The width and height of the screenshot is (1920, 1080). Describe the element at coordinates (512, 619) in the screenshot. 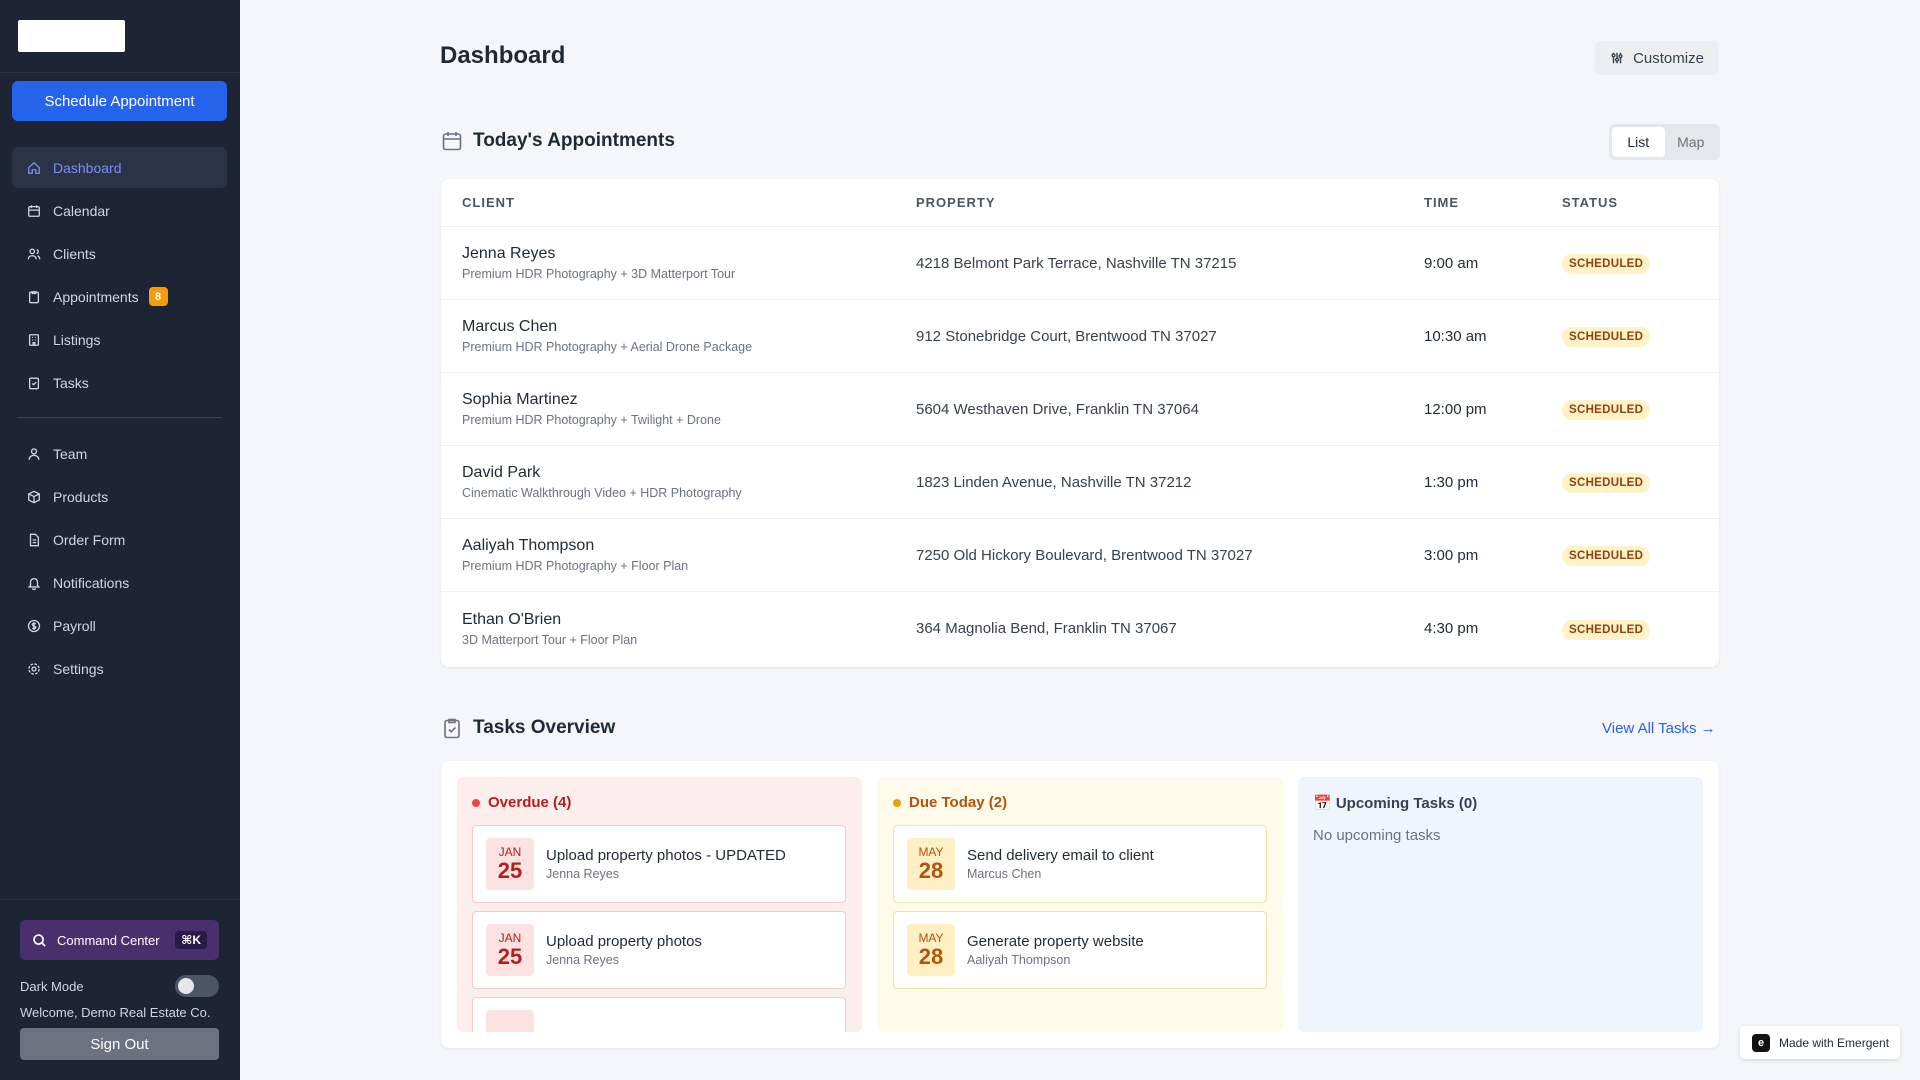

I see `client-name: Ethan O'Brien` at that location.